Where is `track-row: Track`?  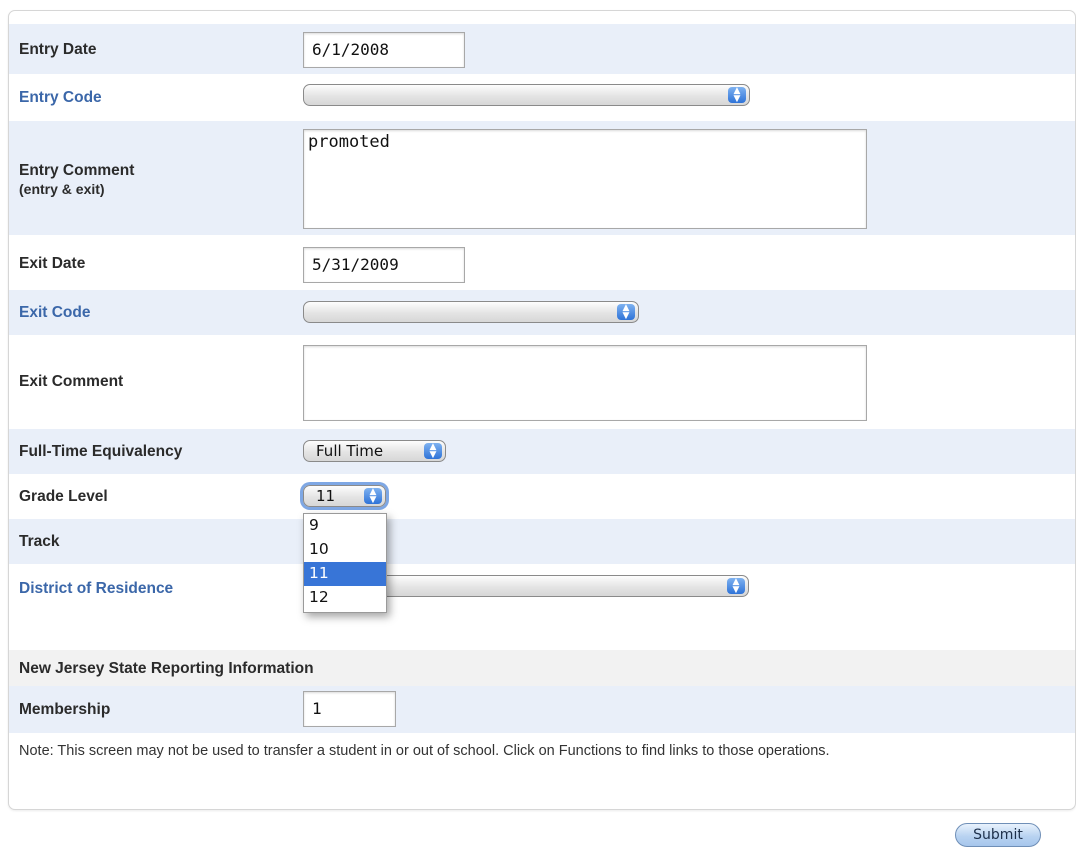
track-row: Track is located at coordinates (542, 541).